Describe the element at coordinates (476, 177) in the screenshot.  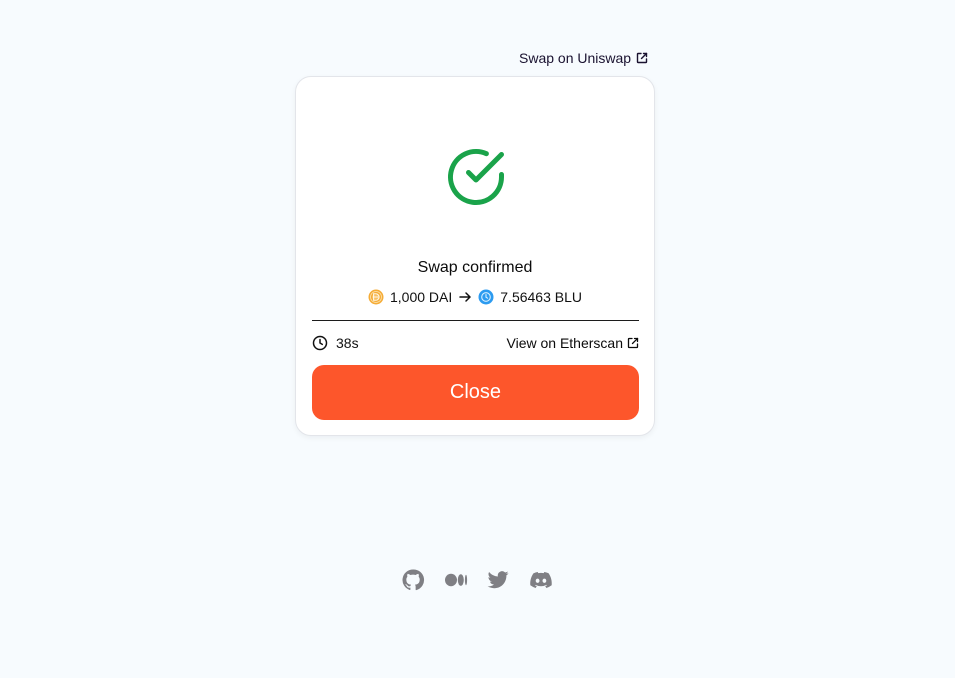
I see `check-circle-icon` at that location.